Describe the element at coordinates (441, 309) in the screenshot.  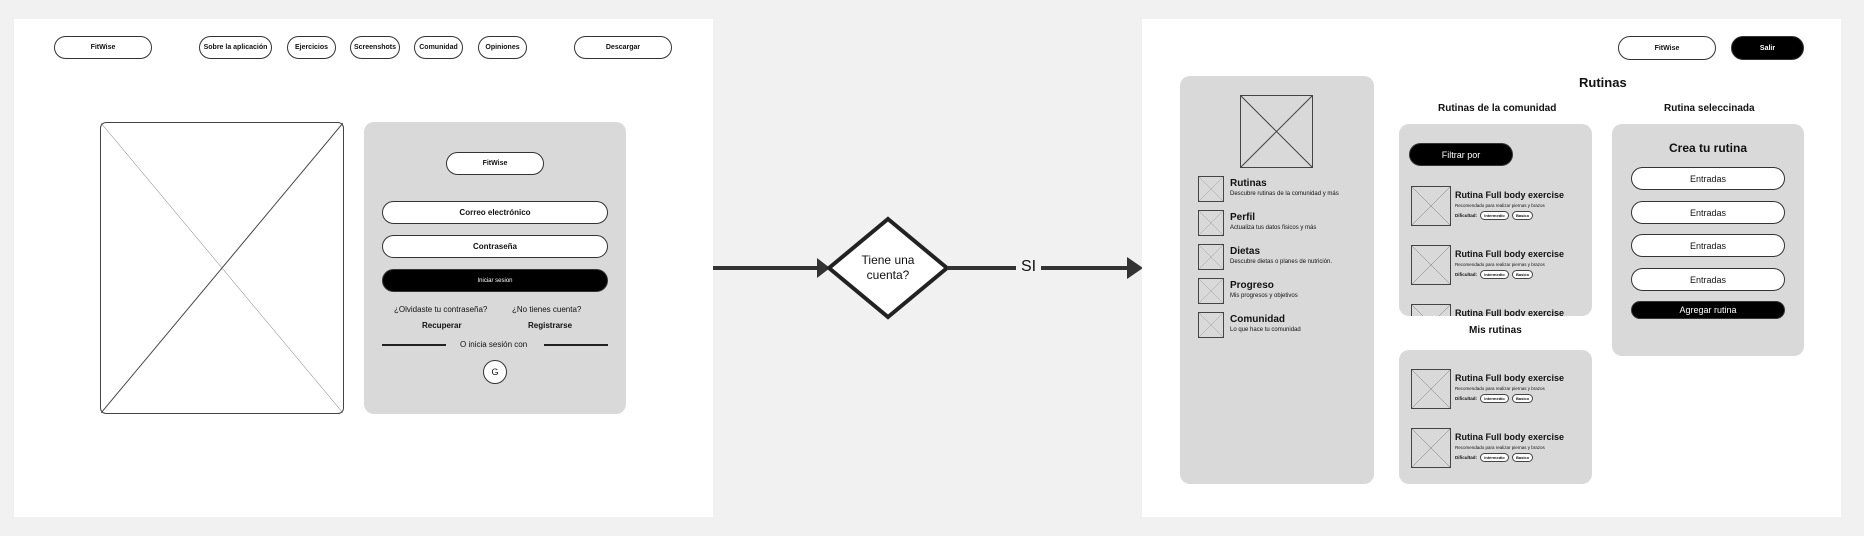
I see `forgot-password-text: ¿Olvidaste tu contraseña?` at that location.